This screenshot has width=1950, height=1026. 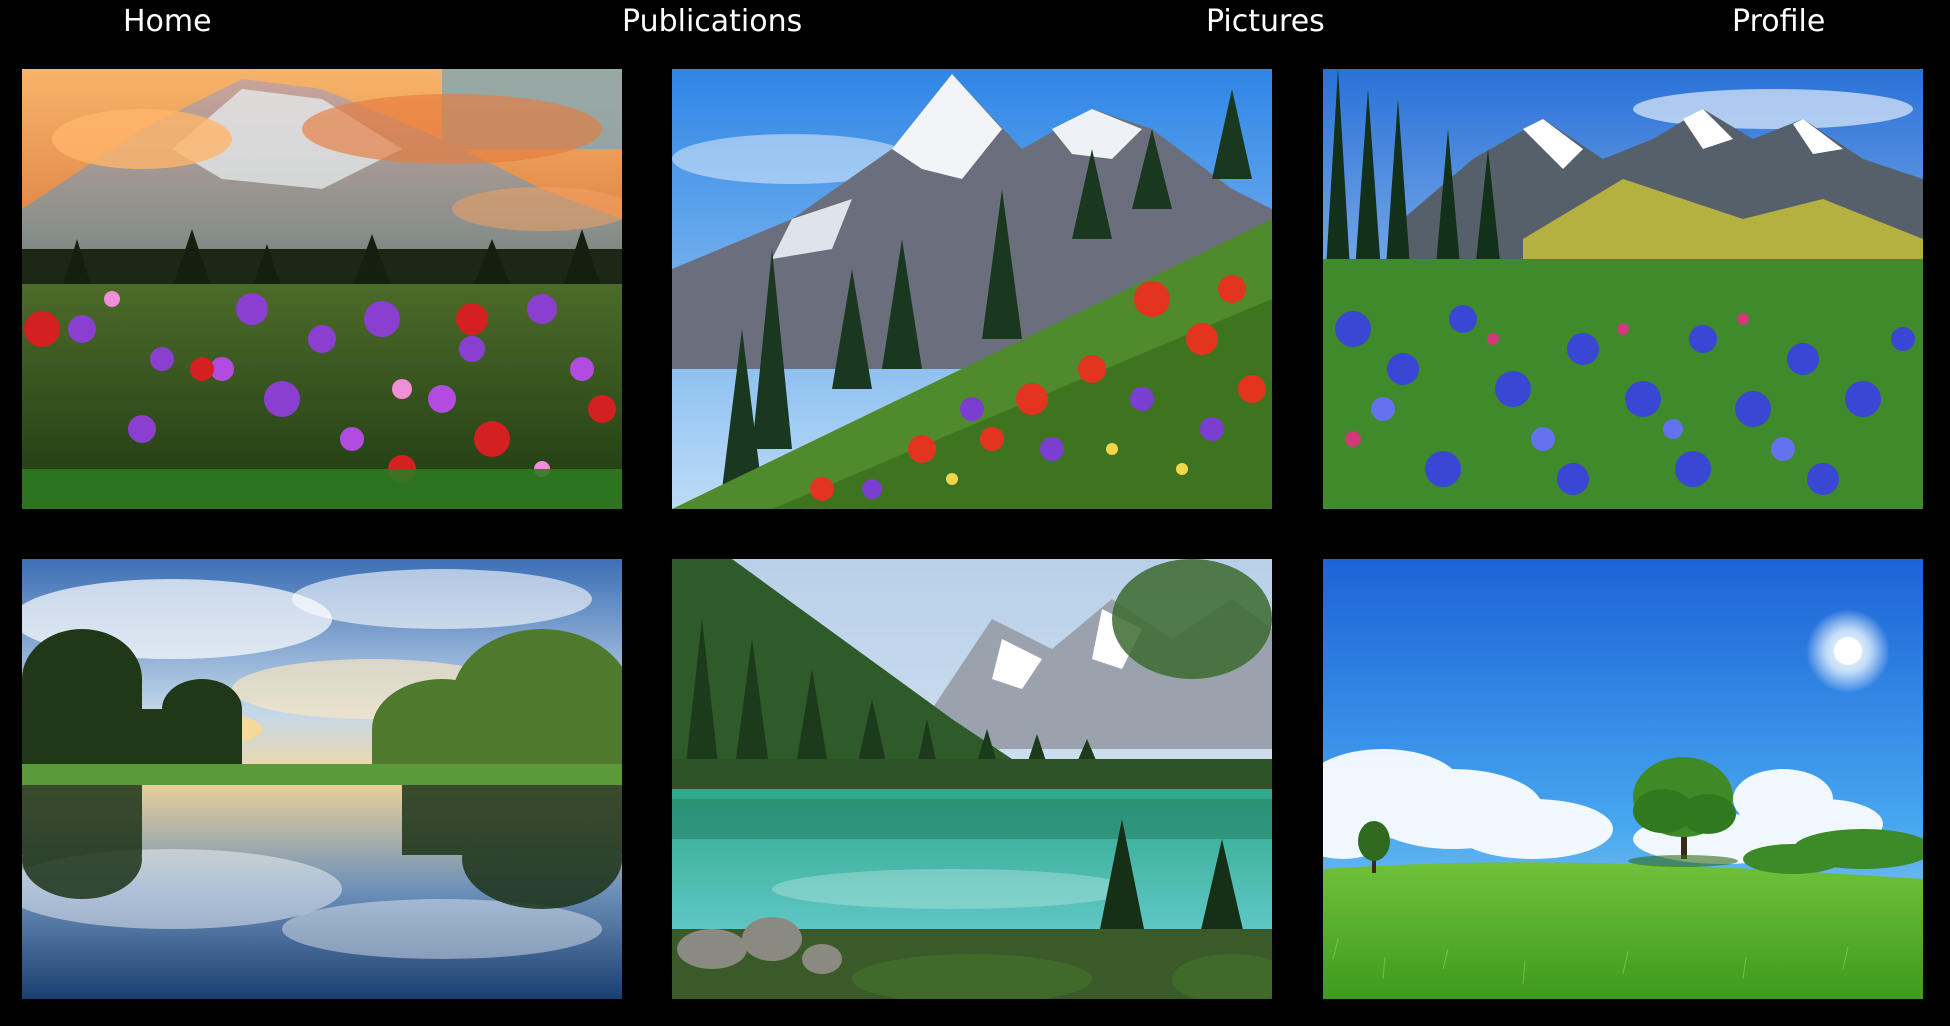 I want to click on gallery-image-mountain-slope-flowers, so click(x=972, y=289).